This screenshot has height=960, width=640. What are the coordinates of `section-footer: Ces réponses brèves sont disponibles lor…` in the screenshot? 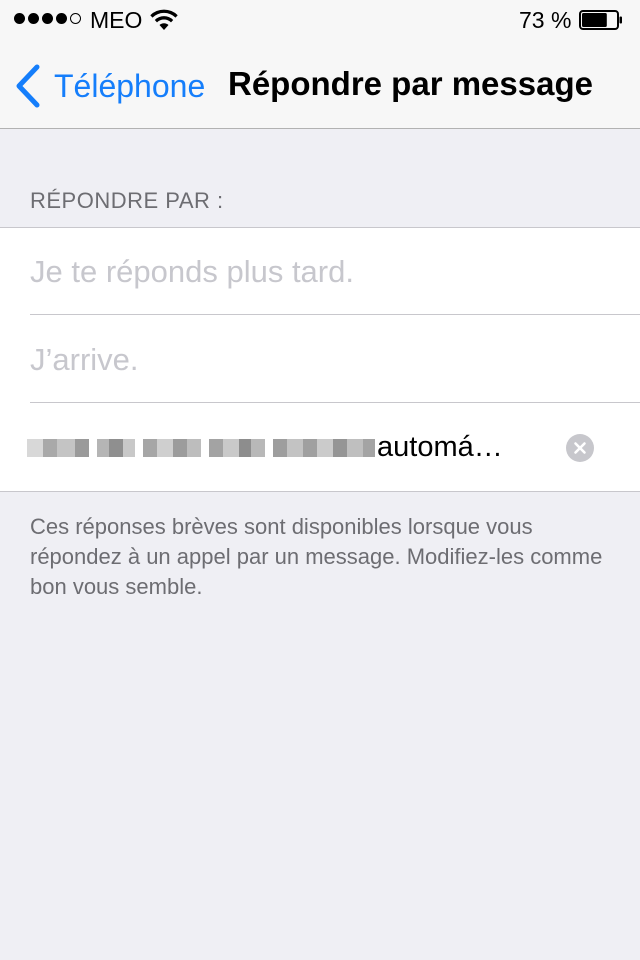 It's located at (316, 556).